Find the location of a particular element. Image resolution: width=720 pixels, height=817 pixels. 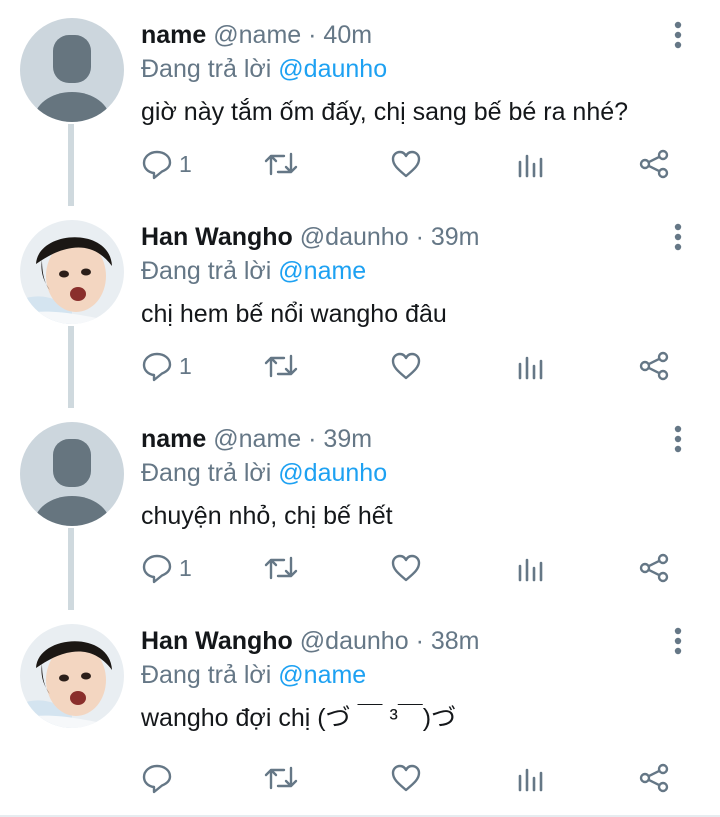

tweet-text: chị hem bế nổi wangho đâu is located at coordinates (294, 314).